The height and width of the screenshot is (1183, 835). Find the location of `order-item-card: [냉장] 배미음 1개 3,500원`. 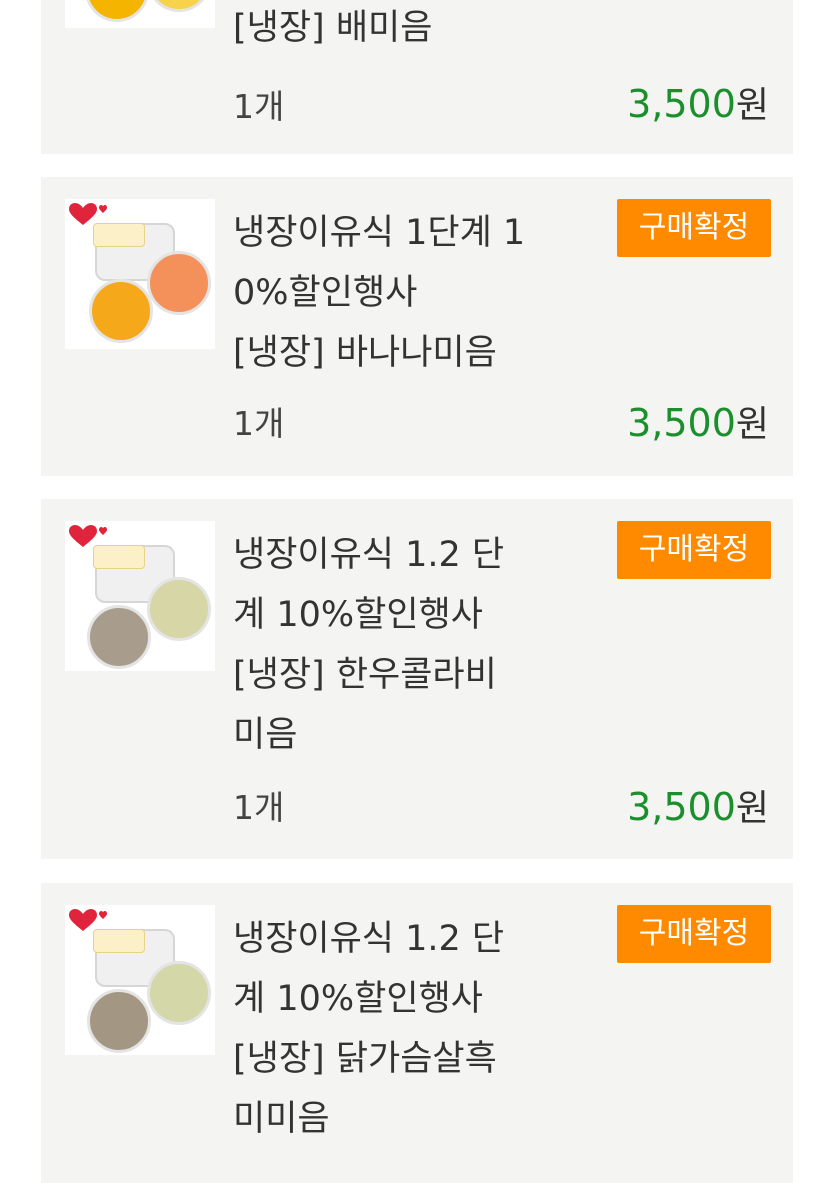

order-item-card: [냉장] 배미음 1개 3,500원 is located at coordinates (417, 77).